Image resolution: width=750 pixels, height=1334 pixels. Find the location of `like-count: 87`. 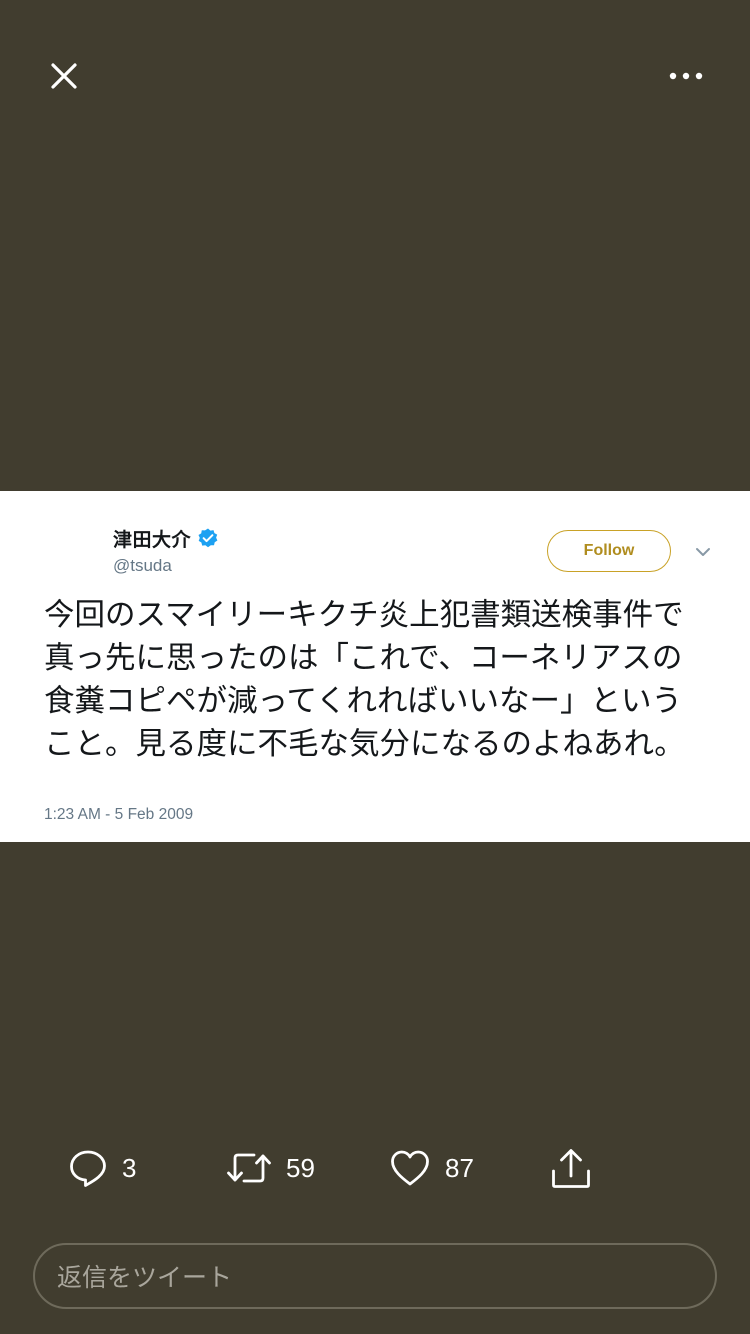

like-count: 87 is located at coordinates (459, 1167).